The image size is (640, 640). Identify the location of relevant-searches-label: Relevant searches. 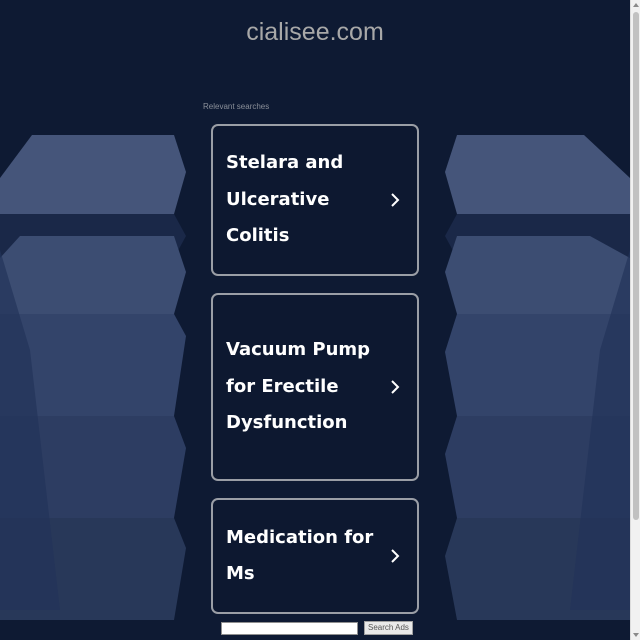
(236, 106).